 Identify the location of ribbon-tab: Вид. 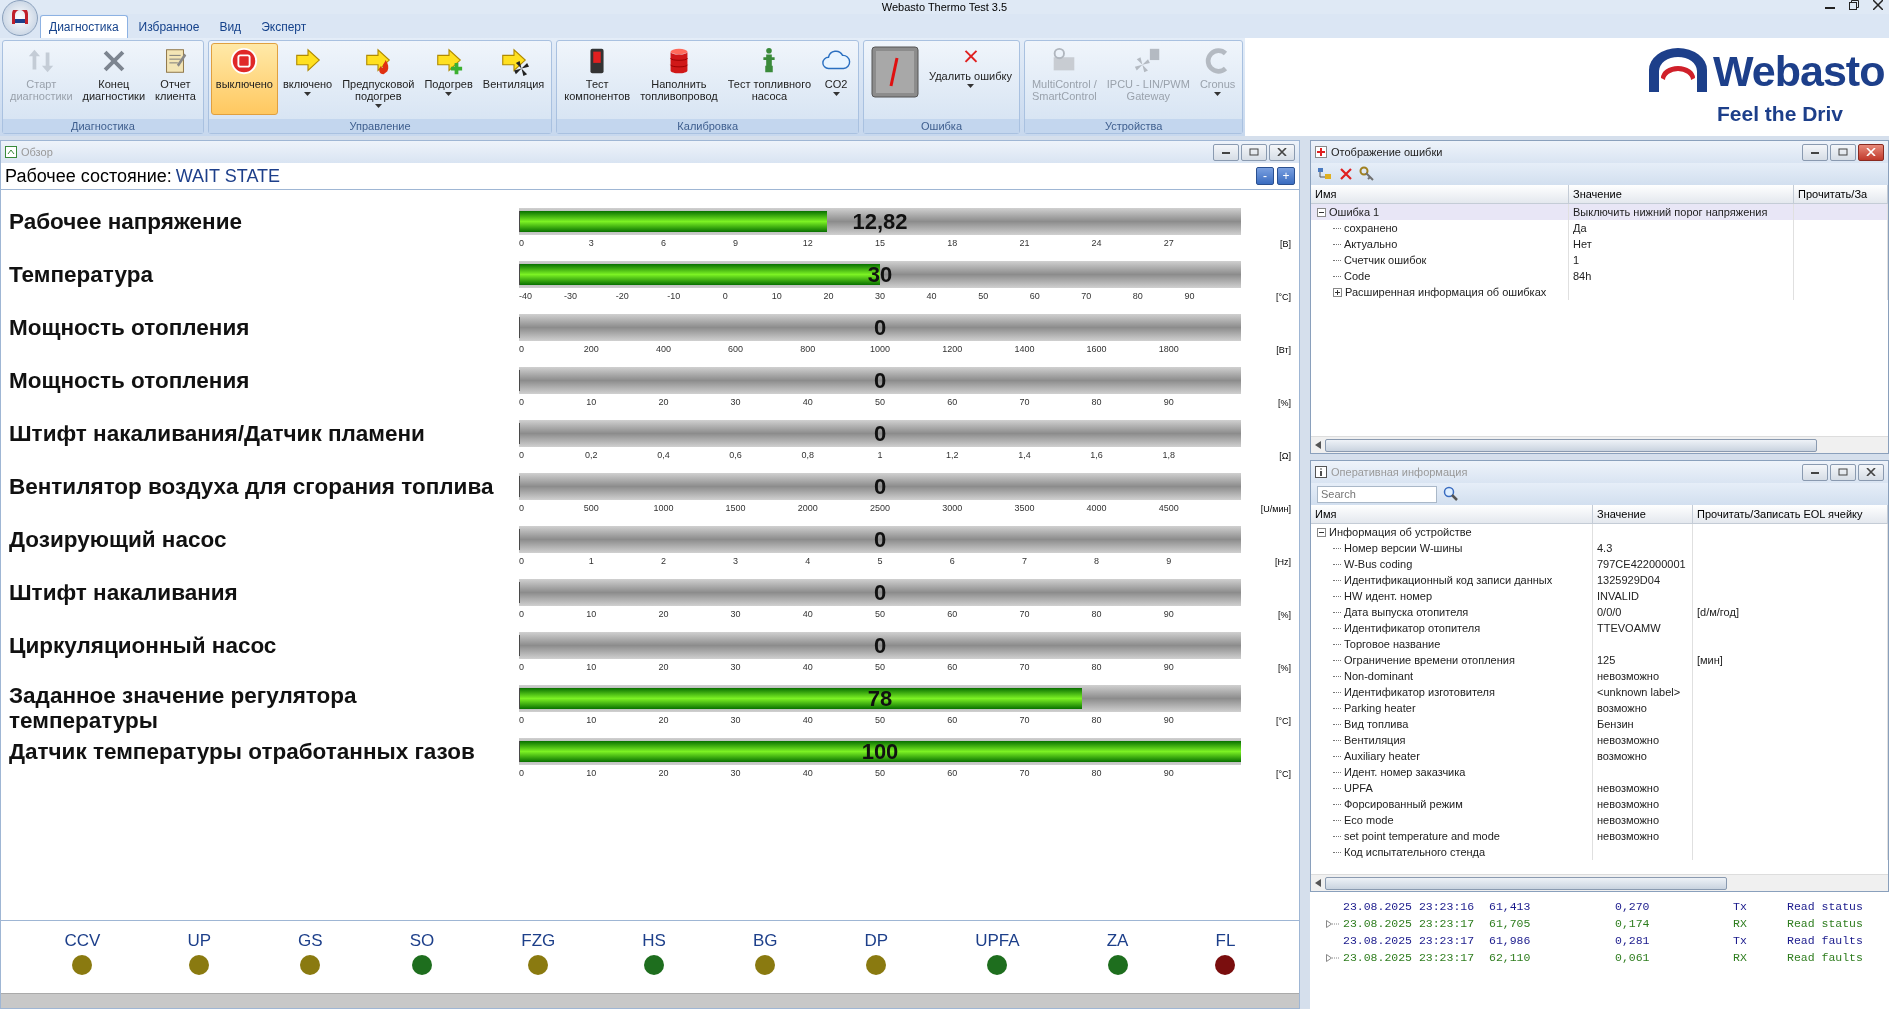
(230, 26).